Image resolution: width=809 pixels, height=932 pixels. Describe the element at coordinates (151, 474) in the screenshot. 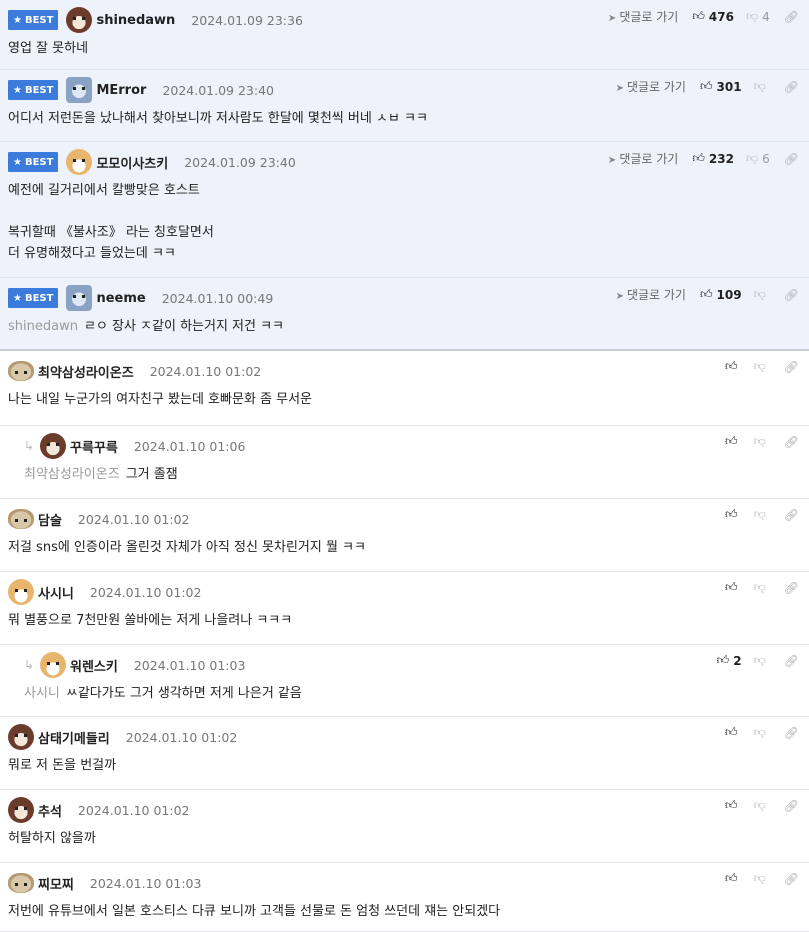

I see `comment-text: 그거 졸잼` at that location.